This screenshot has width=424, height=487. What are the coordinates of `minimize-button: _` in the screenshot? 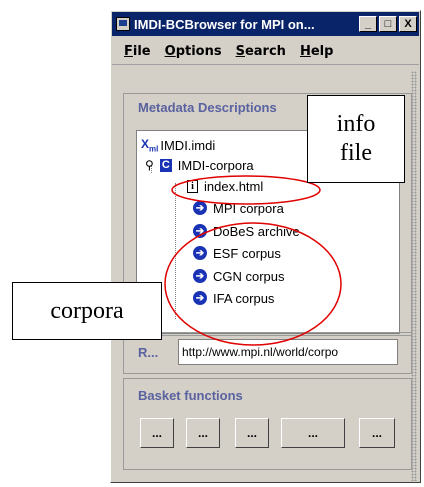 It's located at (368, 24).